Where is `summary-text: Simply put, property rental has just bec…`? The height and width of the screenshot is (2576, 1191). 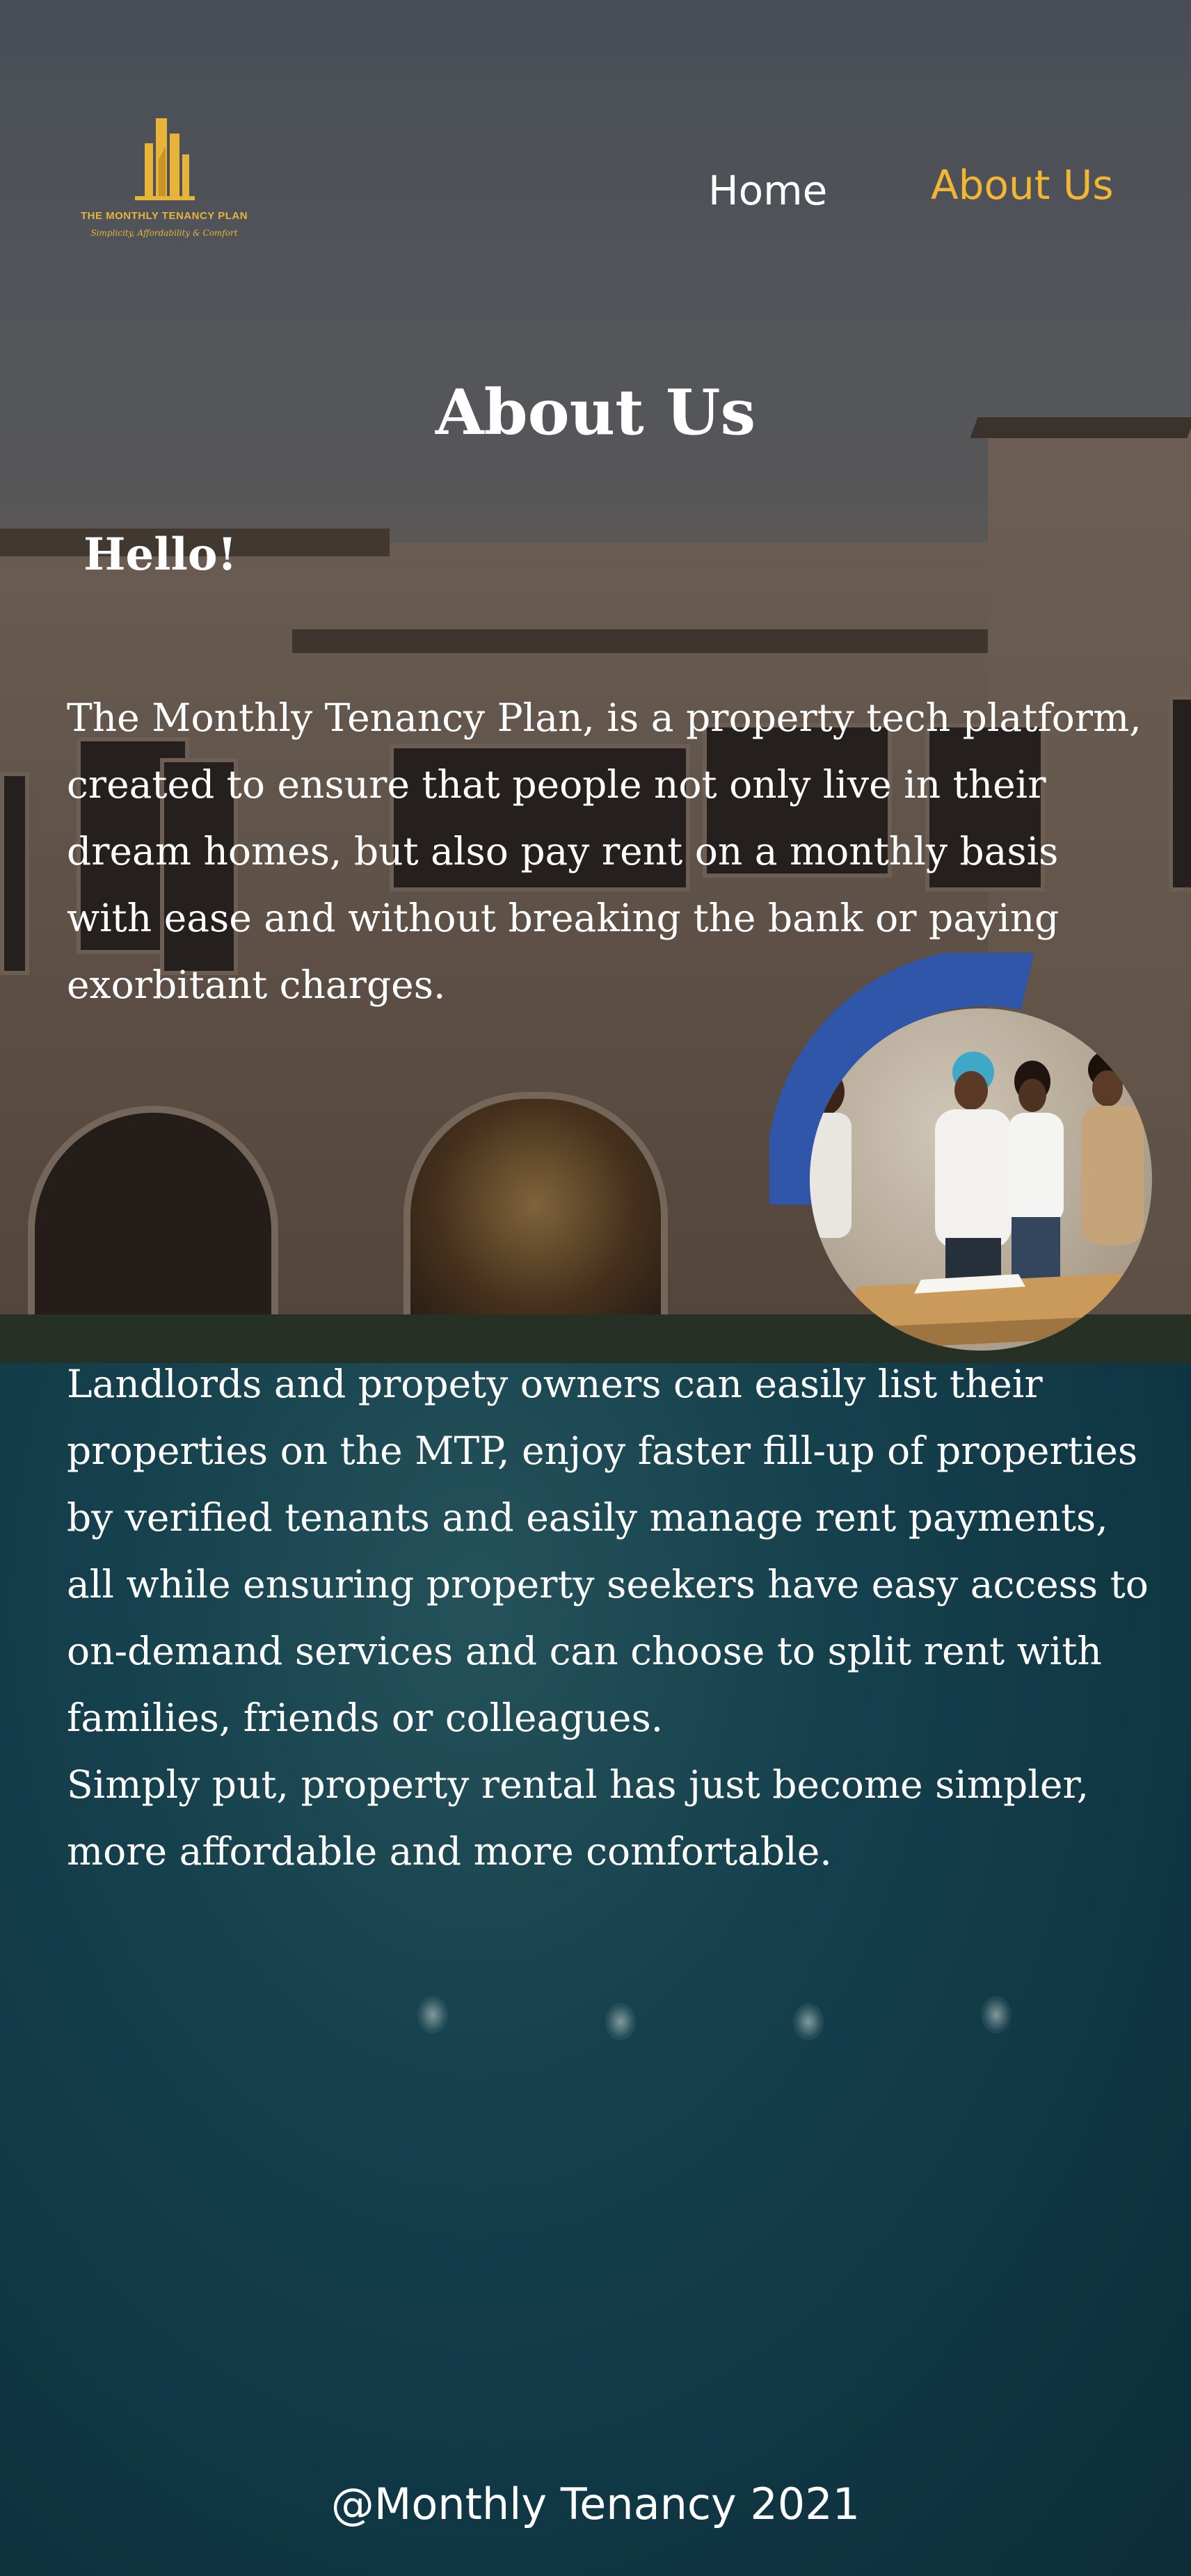 summary-text: Simply put, property rental has just bec… is located at coordinates (578, 1818).